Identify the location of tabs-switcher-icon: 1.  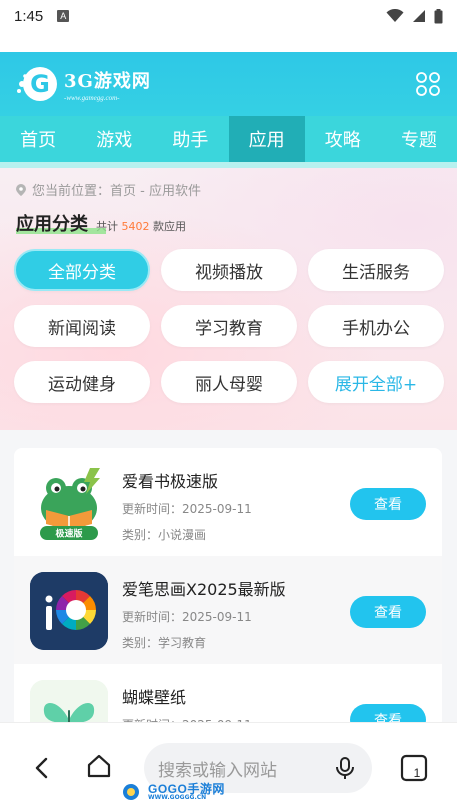
(414, 768).